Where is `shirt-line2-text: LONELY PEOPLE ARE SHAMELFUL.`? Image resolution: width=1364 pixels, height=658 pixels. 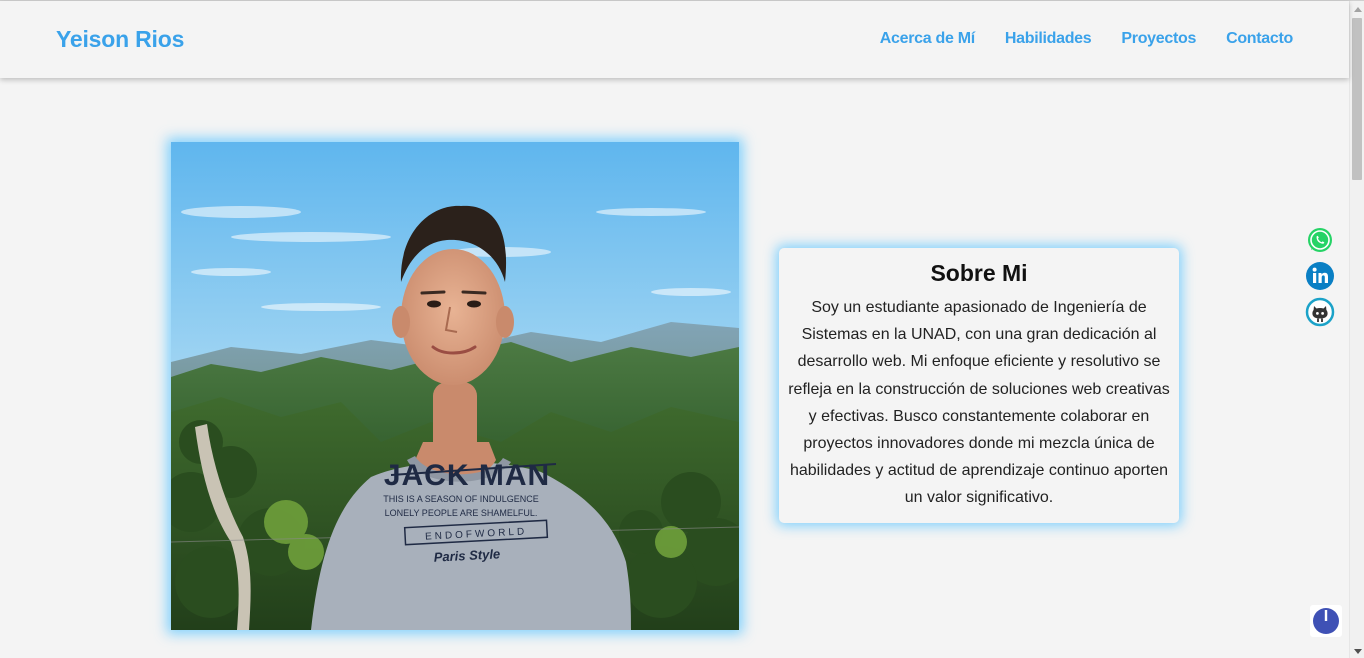
shirt-line2-text: LONELY PEOPLE ARE SHAMELFUL. is located at coordinates (461, 513).